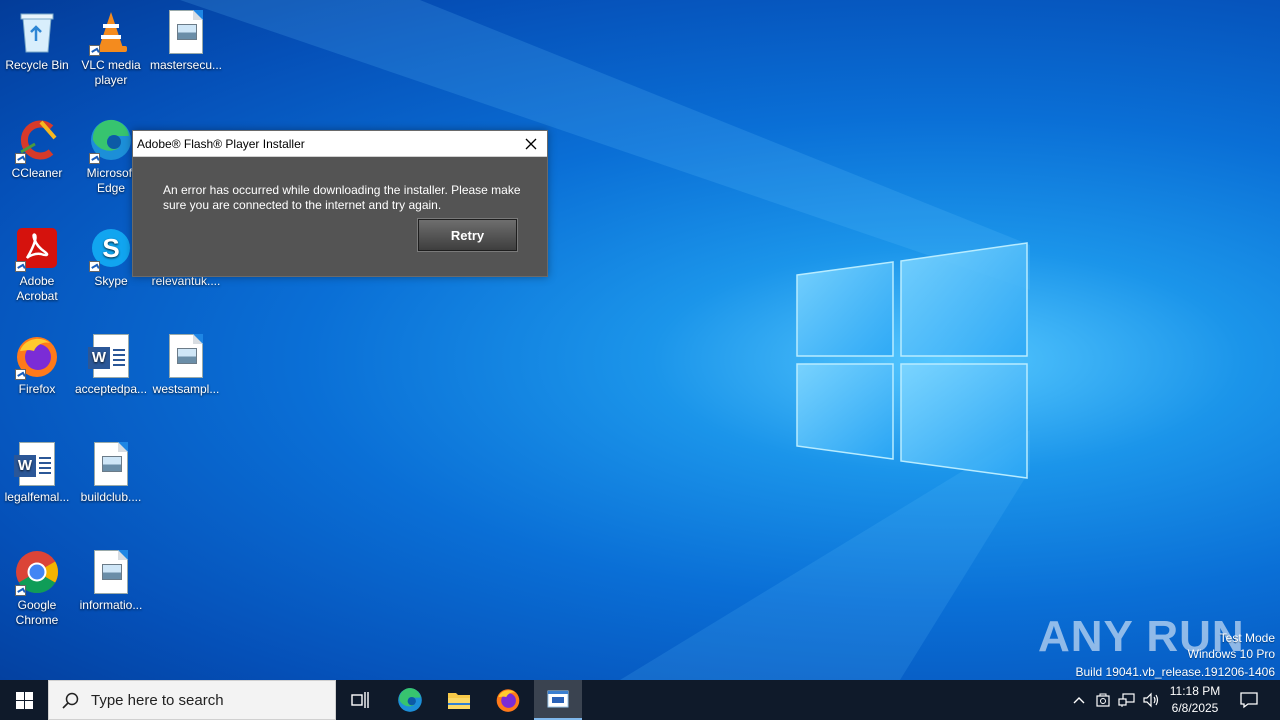 This screenshot has height=720, width=1280. I want to click on close-button, so click(531, 143).